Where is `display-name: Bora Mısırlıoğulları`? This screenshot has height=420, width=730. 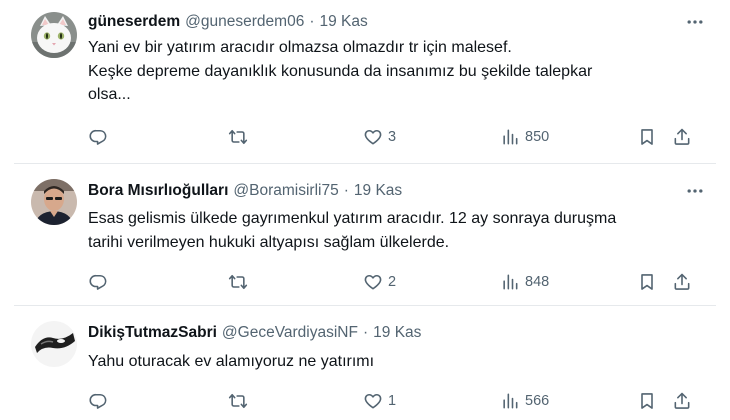
display-name: Bora Mısırlıoğulları is located at coordinates (158, 191).